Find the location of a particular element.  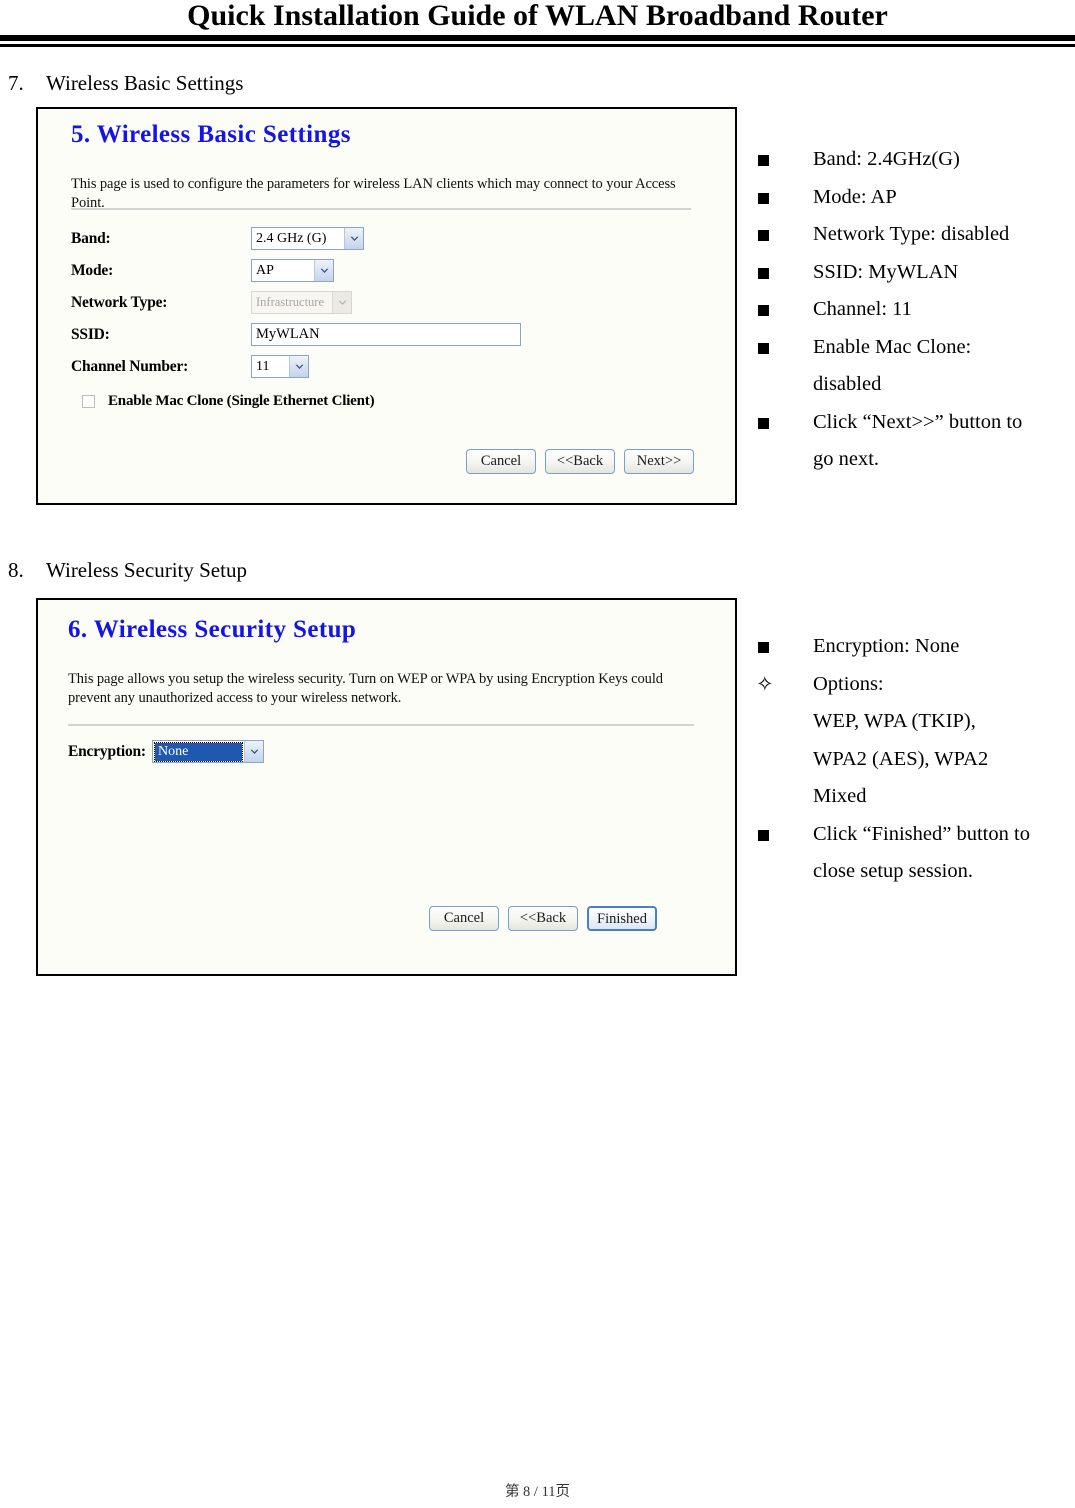

note-text: Click “Next>>” button to is located at coordinates (918, 421).